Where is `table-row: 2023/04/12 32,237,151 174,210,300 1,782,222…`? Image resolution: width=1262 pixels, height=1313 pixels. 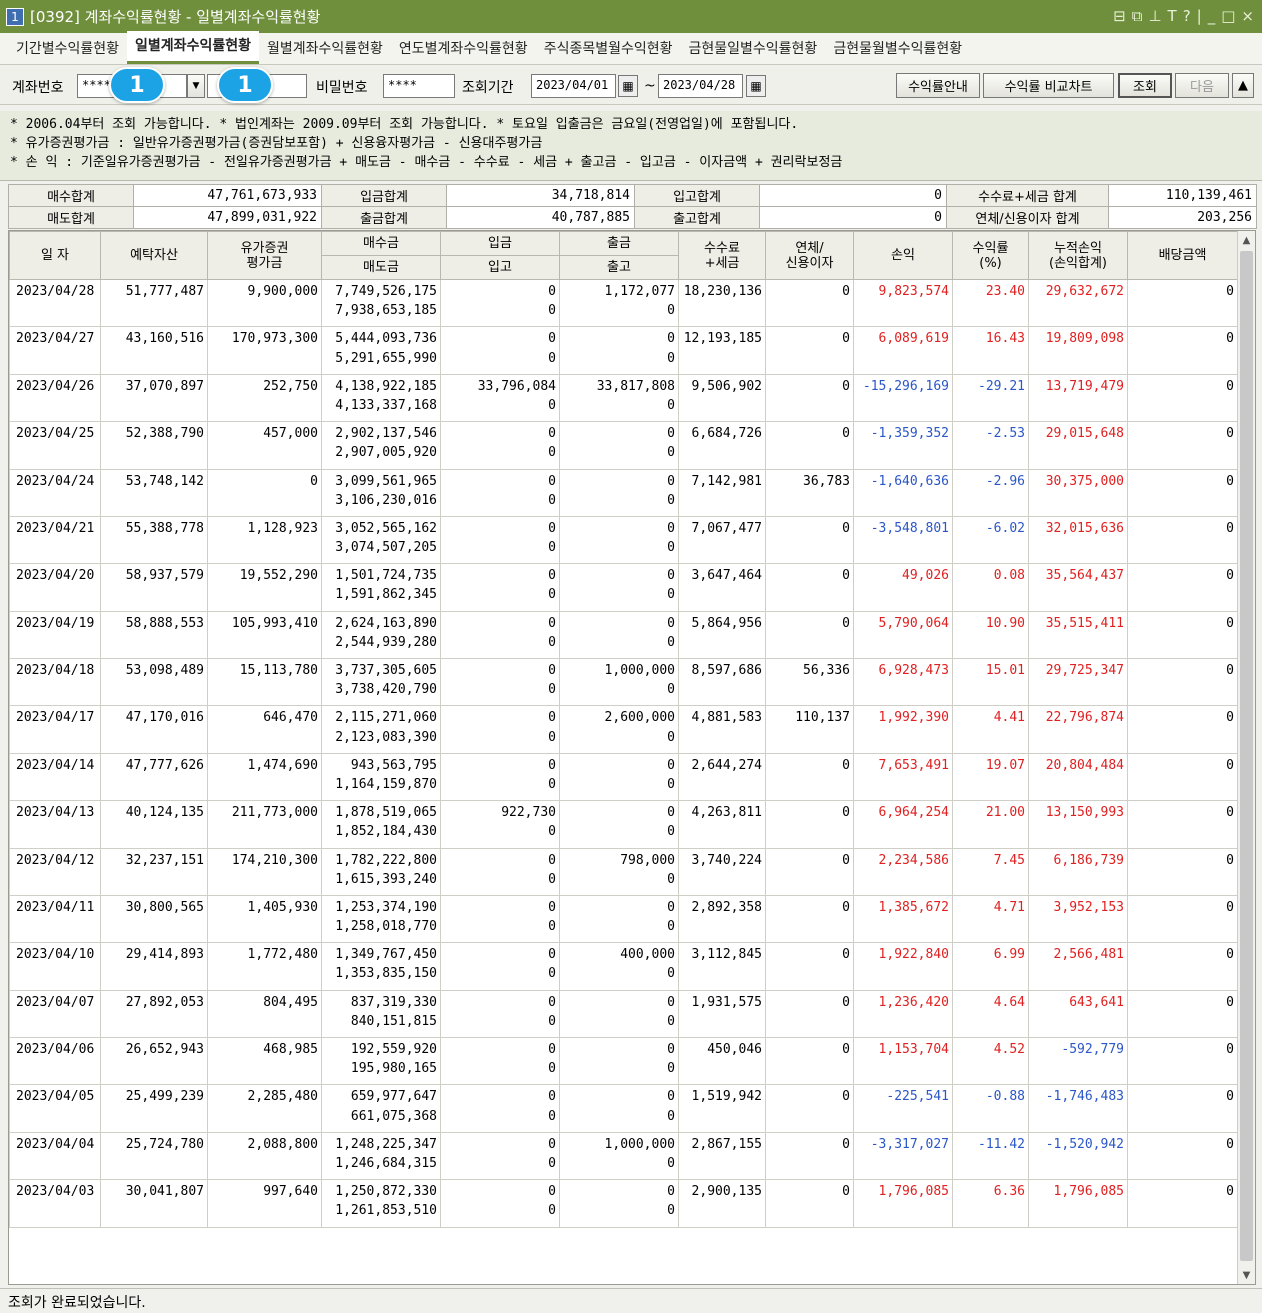
table-row: 2023/04/12 32,237,151 174,210,300 1,782,222… is located at coordinates (623, 872).